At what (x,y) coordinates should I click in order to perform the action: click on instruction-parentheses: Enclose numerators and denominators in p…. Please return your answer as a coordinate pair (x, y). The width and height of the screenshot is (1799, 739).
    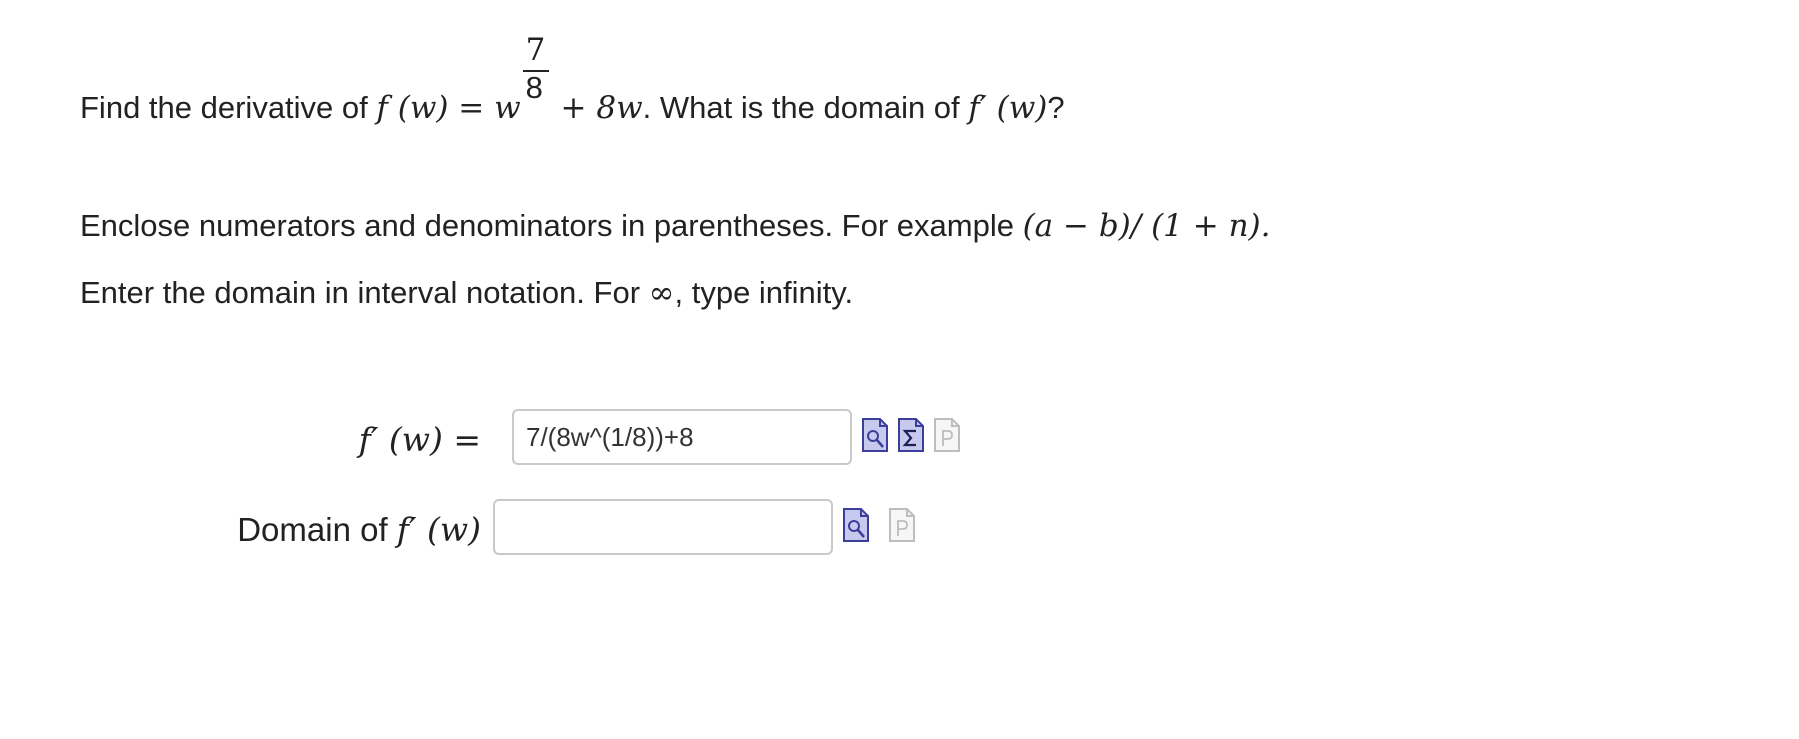
    Looking at the image, I should click on (675, 226).